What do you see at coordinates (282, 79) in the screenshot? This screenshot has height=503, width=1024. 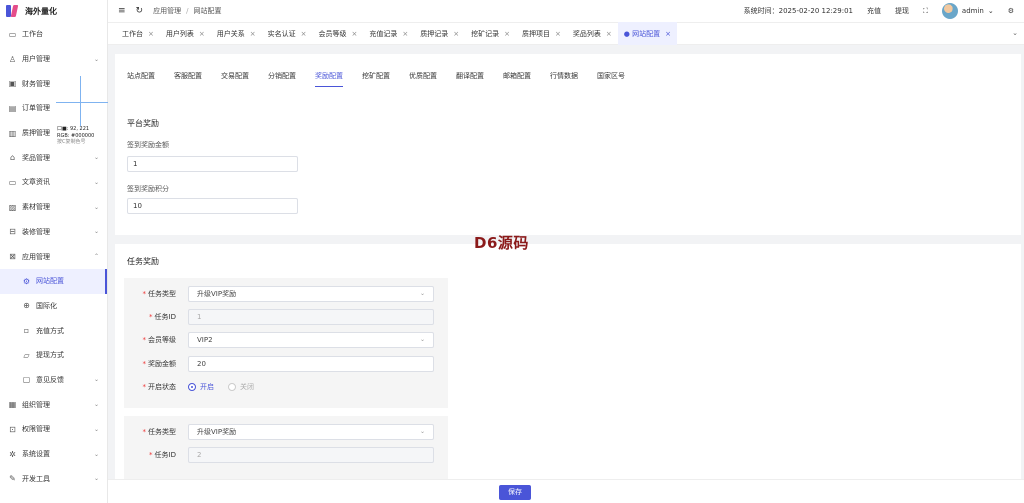 I see `config-tab: 分销配置` at bounding box center [282, 79].